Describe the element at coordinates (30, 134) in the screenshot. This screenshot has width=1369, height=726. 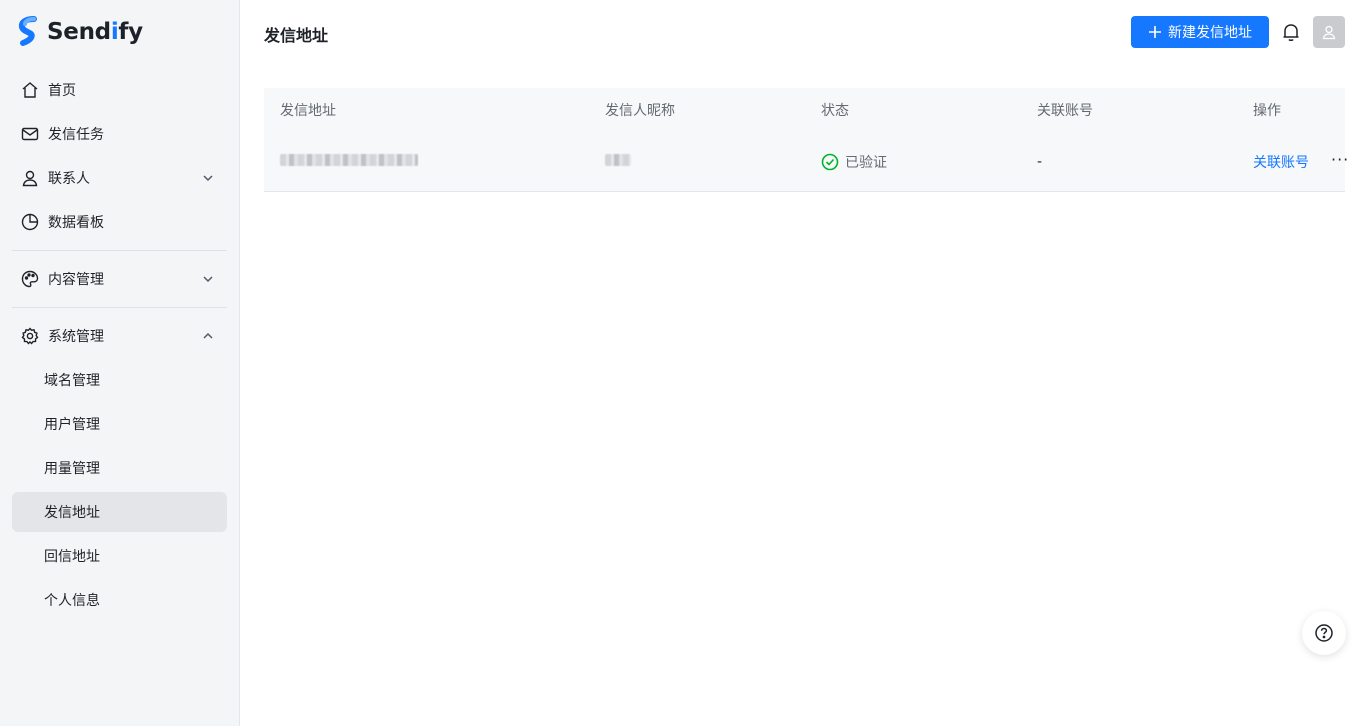
I see `mail-icon` at that location.